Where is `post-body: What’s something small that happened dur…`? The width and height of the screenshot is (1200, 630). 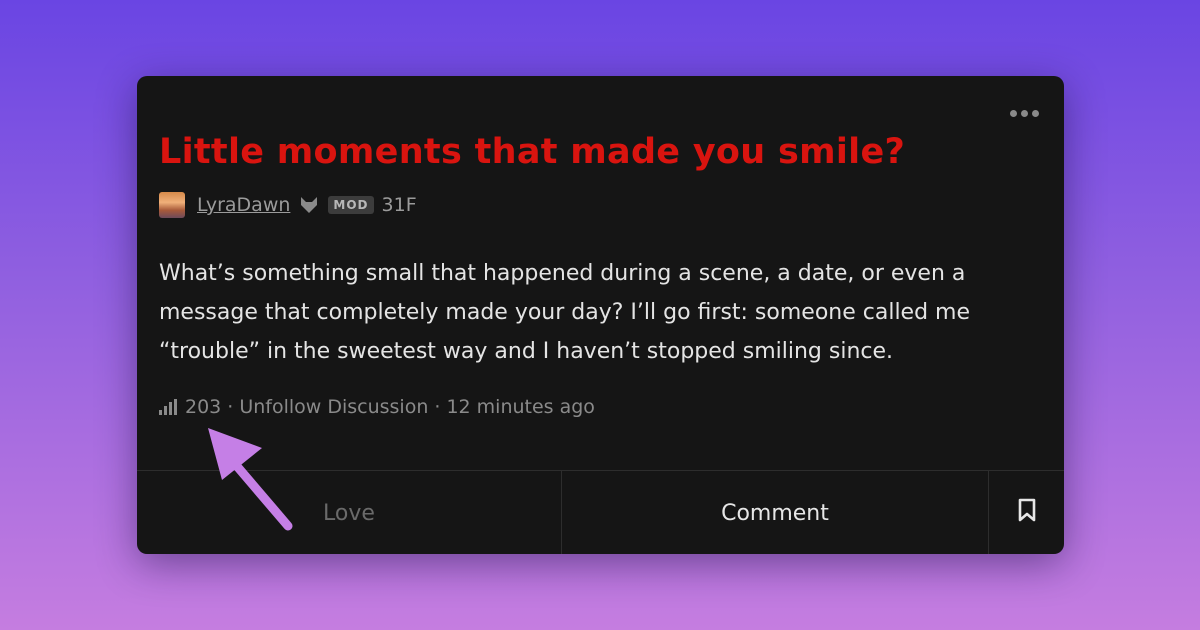
post-body: What’s something small that happened dur… is located at coordinates (565, 312).